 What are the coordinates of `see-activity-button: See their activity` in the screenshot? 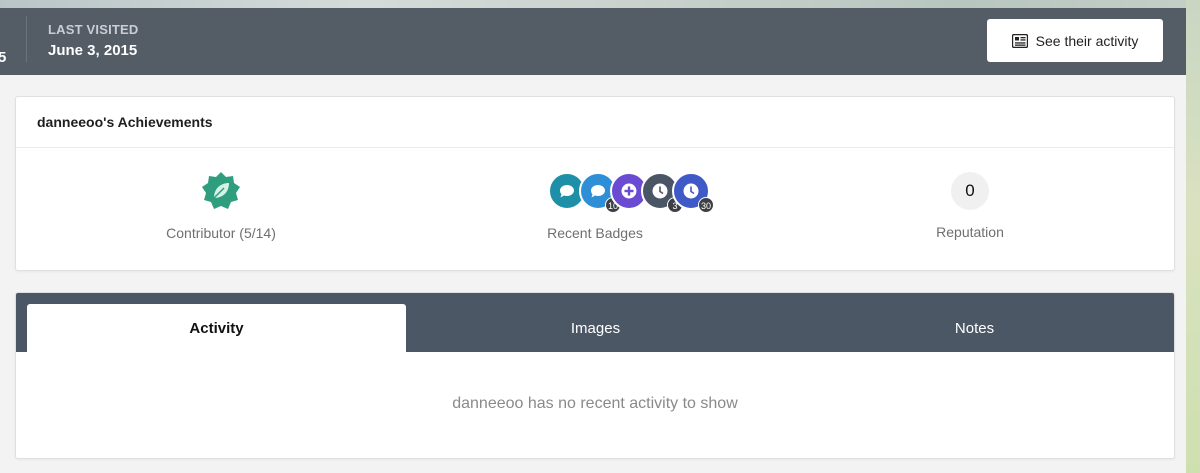 It's located at (1075, 40).